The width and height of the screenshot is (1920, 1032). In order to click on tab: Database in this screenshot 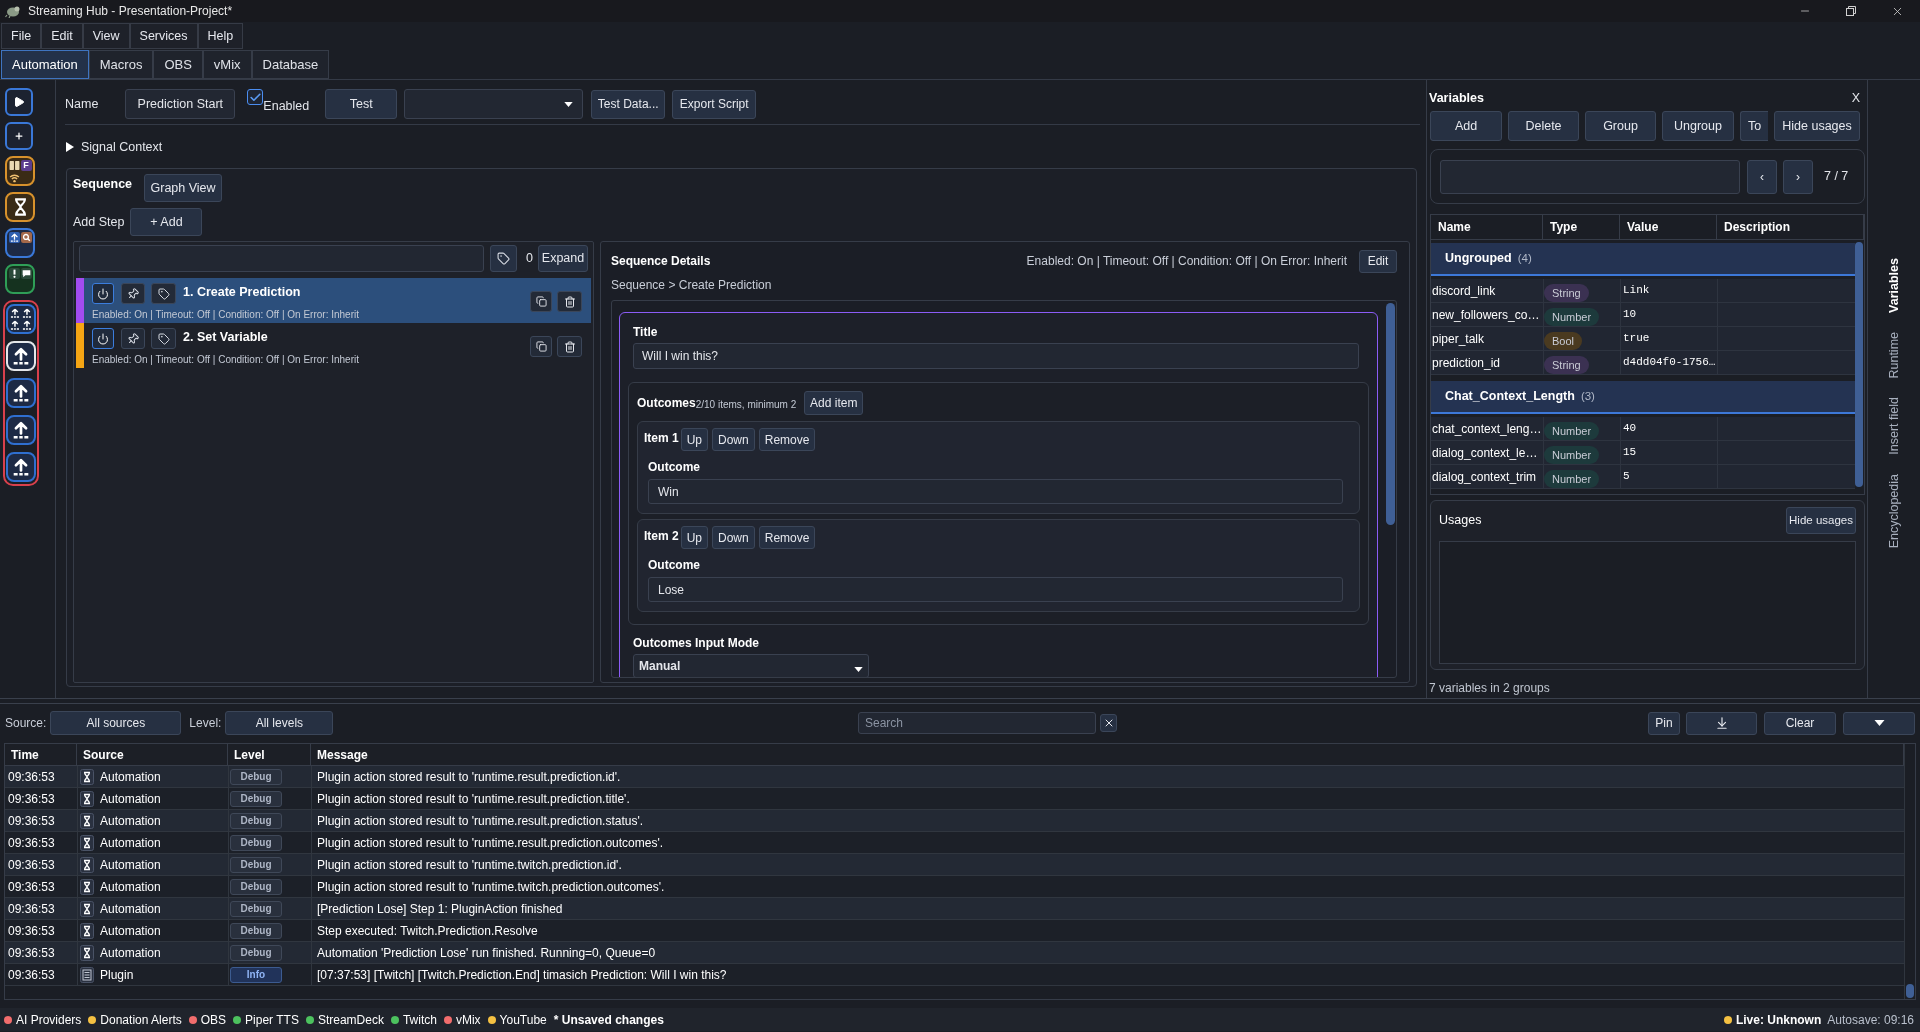, I will do `click(290, 64)`.